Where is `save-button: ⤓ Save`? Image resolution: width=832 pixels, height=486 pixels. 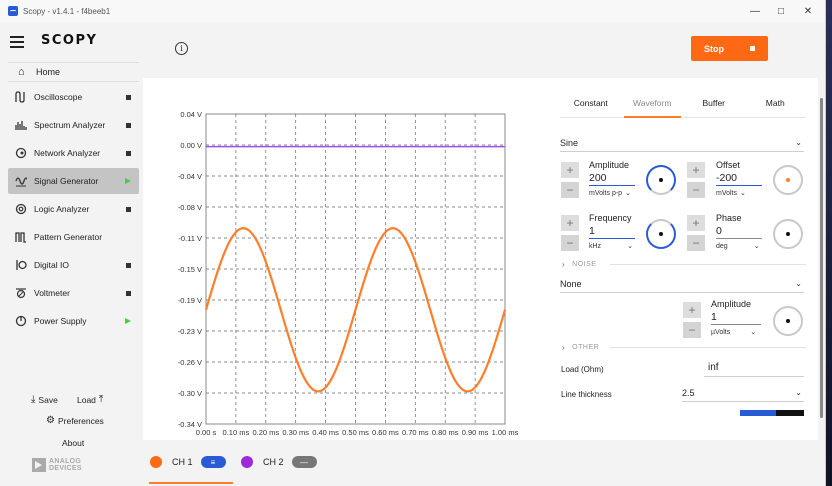
save-button: ⤓ Save is located at coordinates (43, 399).